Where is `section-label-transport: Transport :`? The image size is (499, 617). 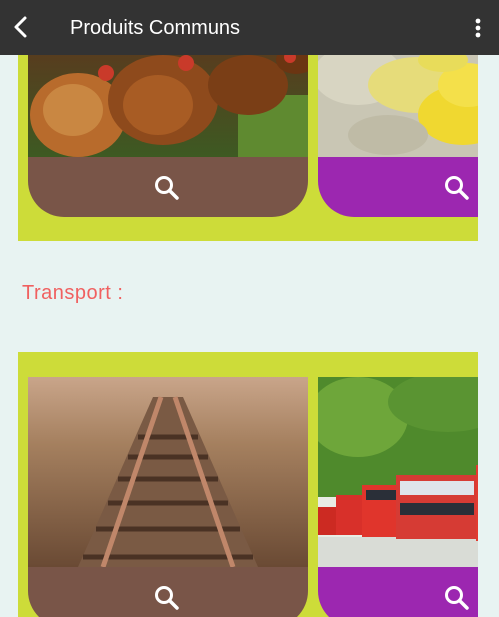
section-label-transport: Transport : is located at coordinates (73, 293).